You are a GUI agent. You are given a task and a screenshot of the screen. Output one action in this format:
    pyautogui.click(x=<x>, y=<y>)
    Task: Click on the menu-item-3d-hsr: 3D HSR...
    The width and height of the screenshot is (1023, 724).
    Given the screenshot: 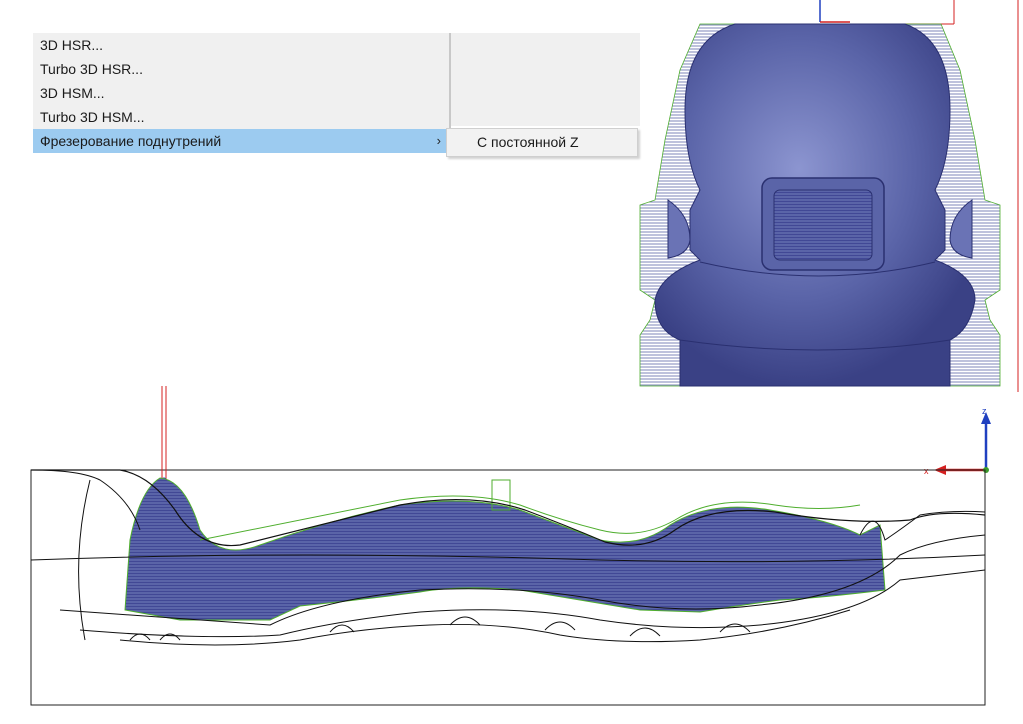 What is the action you would take?
    pyautogui.click(x=241, y=45)
    